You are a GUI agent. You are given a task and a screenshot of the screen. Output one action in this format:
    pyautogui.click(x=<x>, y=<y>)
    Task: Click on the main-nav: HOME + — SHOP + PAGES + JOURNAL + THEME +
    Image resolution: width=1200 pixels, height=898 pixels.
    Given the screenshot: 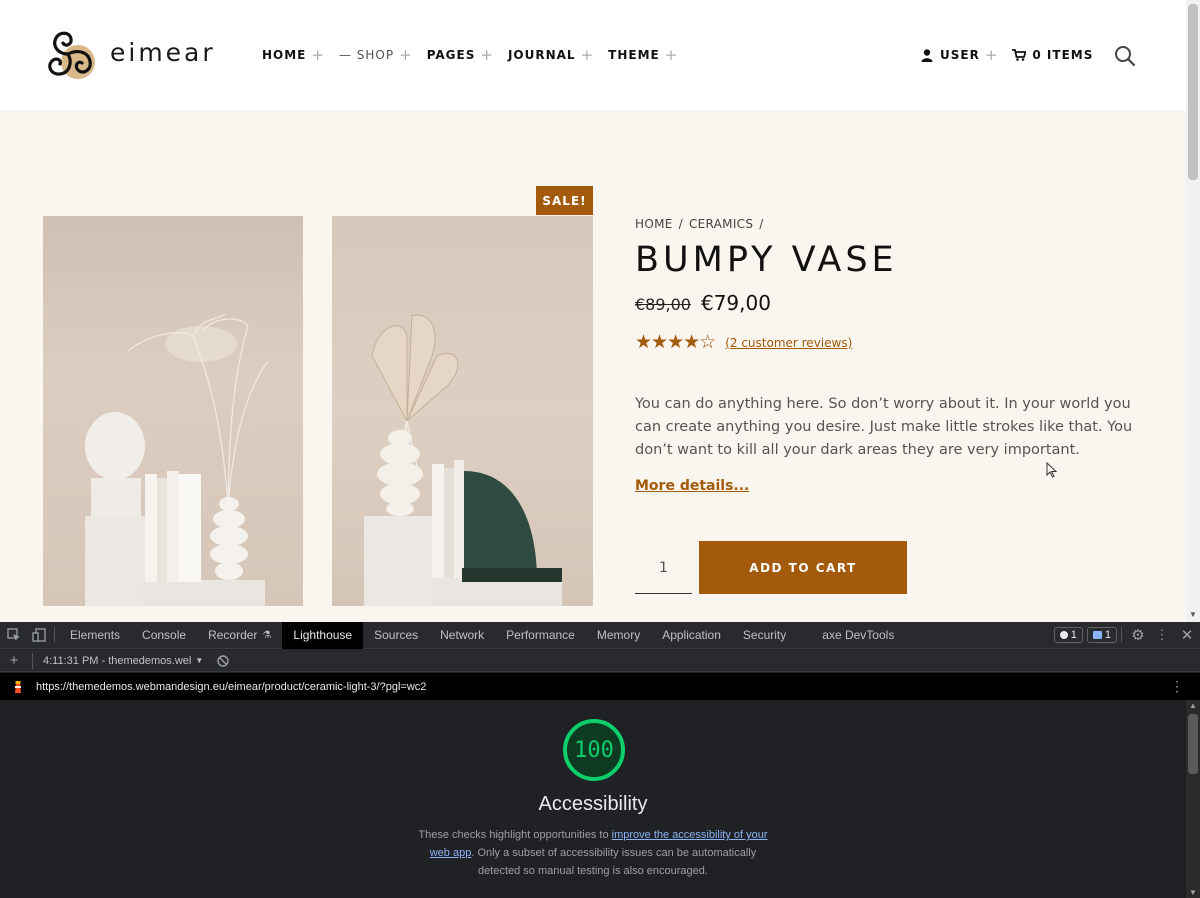 What is the action you would take?
    pyautogui.click(x=477, y=55)
    